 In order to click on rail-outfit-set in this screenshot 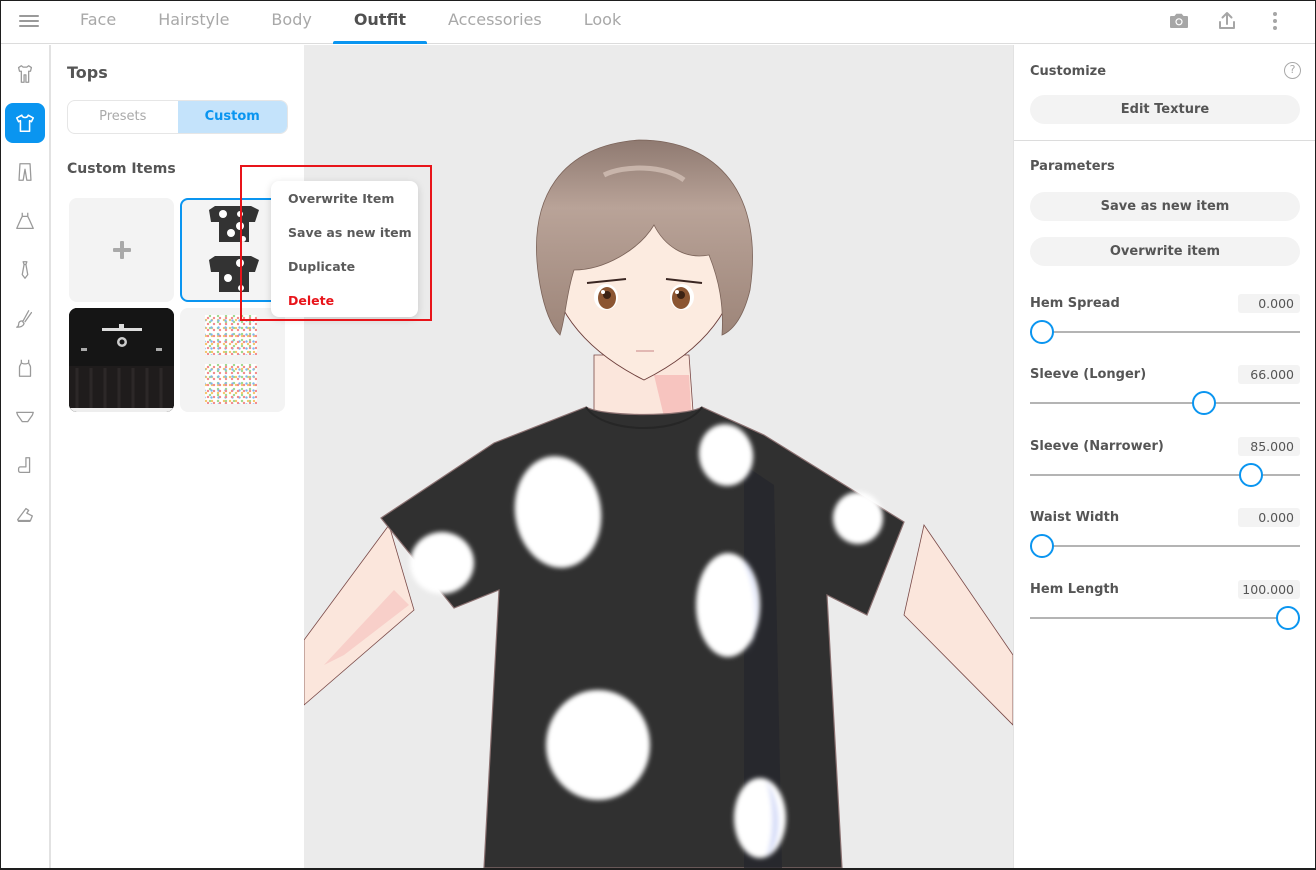, I will do `click(25, 74)`.